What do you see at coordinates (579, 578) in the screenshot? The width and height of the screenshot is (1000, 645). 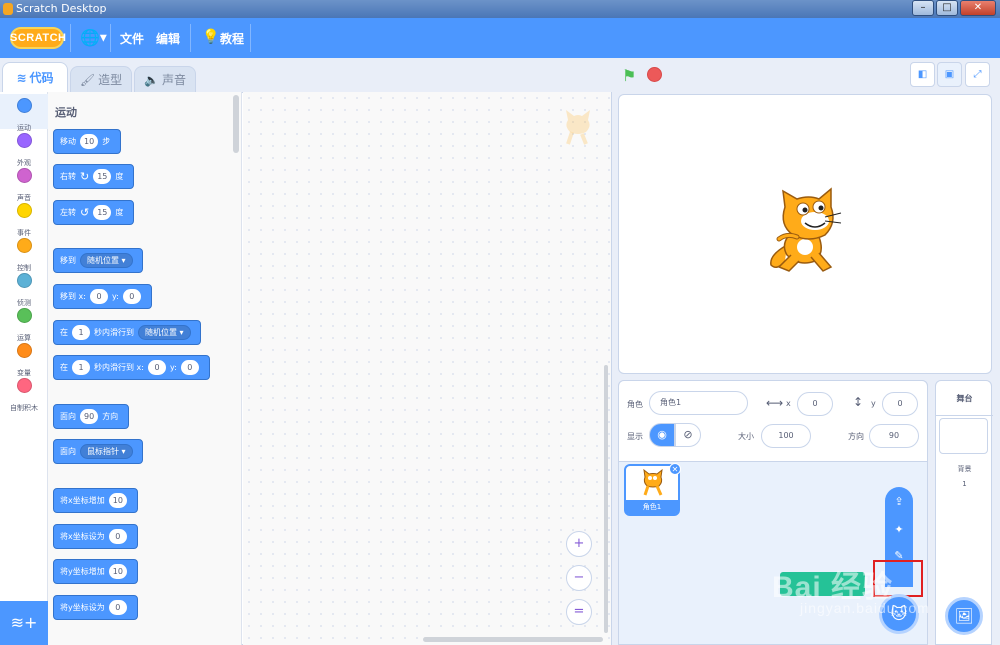 I see `zoom-out-button: −` at bounding box center [579, 578].